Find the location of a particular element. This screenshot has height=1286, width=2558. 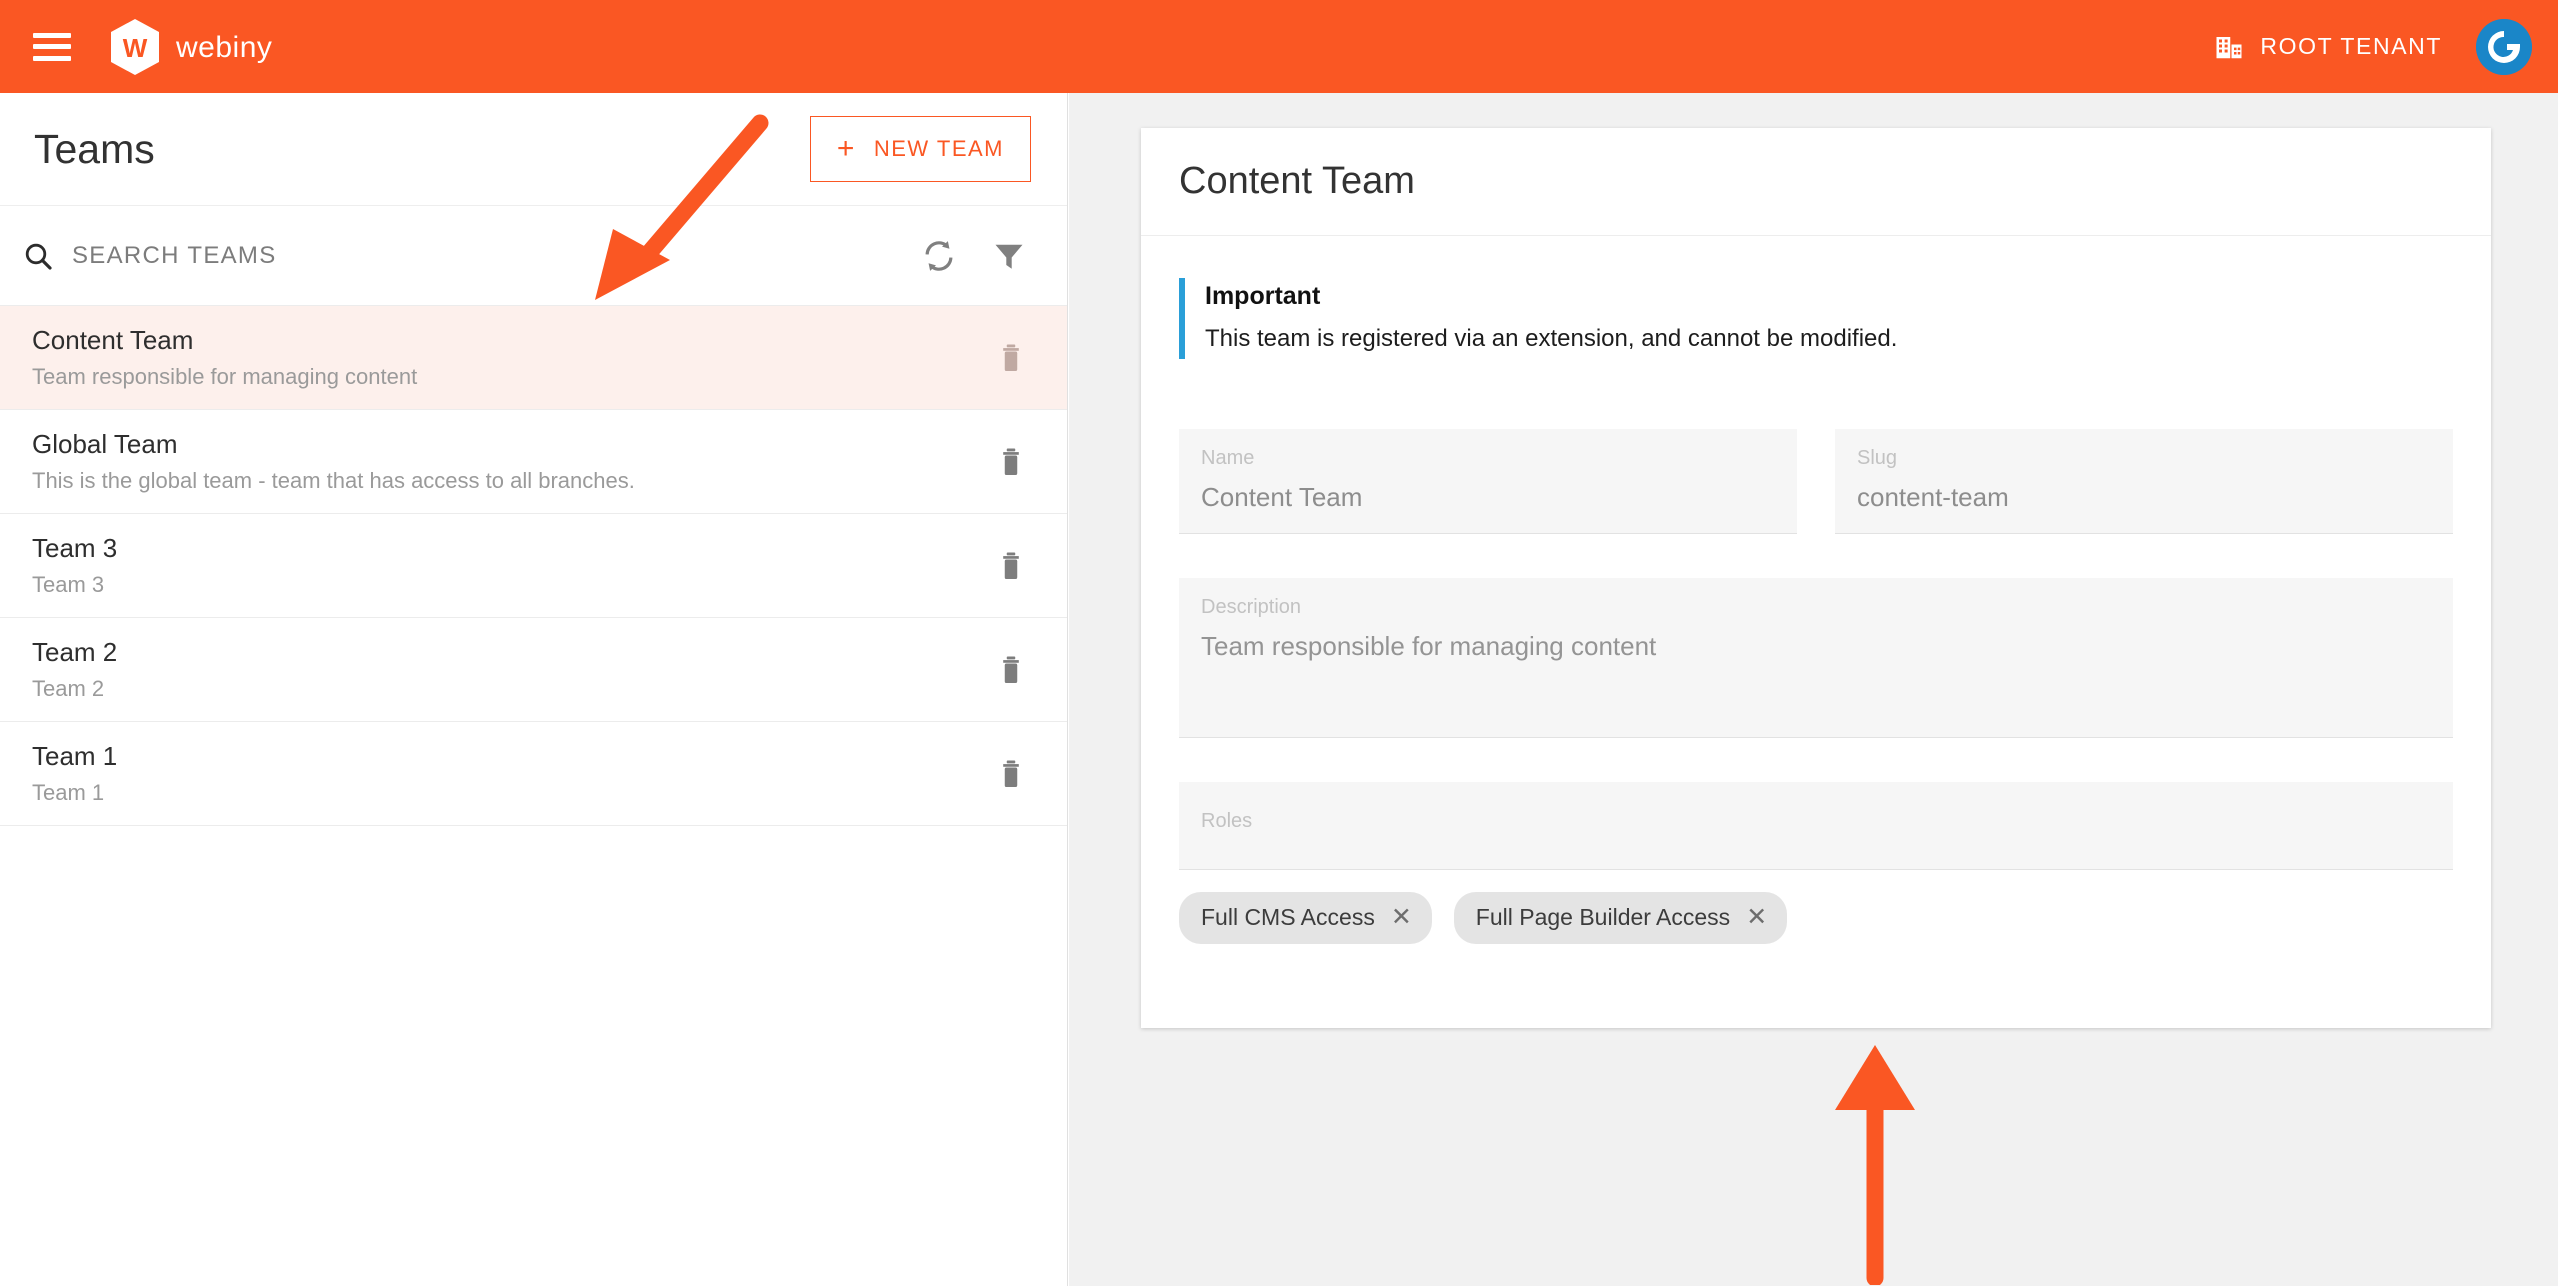

search-toolbar is located at coordinates (533, 256).